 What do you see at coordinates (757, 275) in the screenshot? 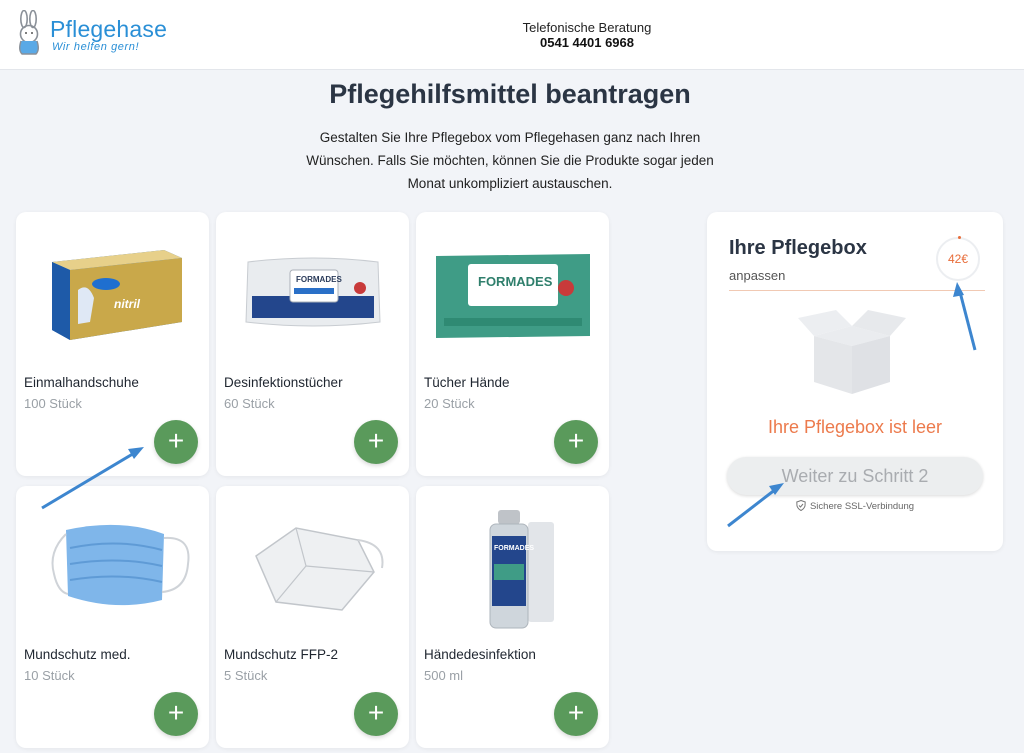
I see `pflegebox-subtitle: anpassen` at bounding box center [757, 275].